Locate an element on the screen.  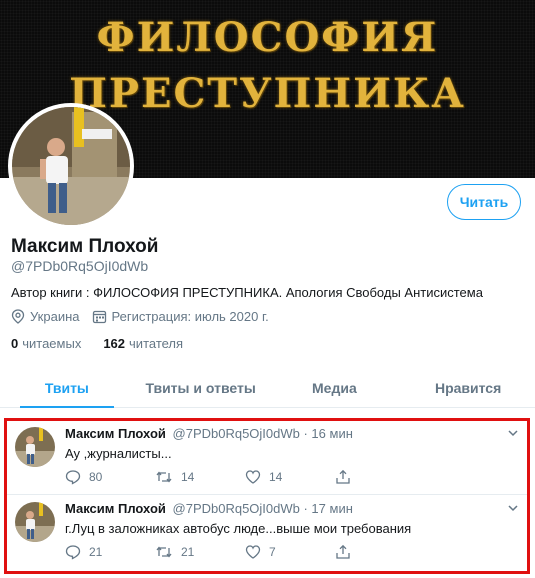
profile-stats: 0 читаемых 162 читателя is located at coordinates (108, 343).